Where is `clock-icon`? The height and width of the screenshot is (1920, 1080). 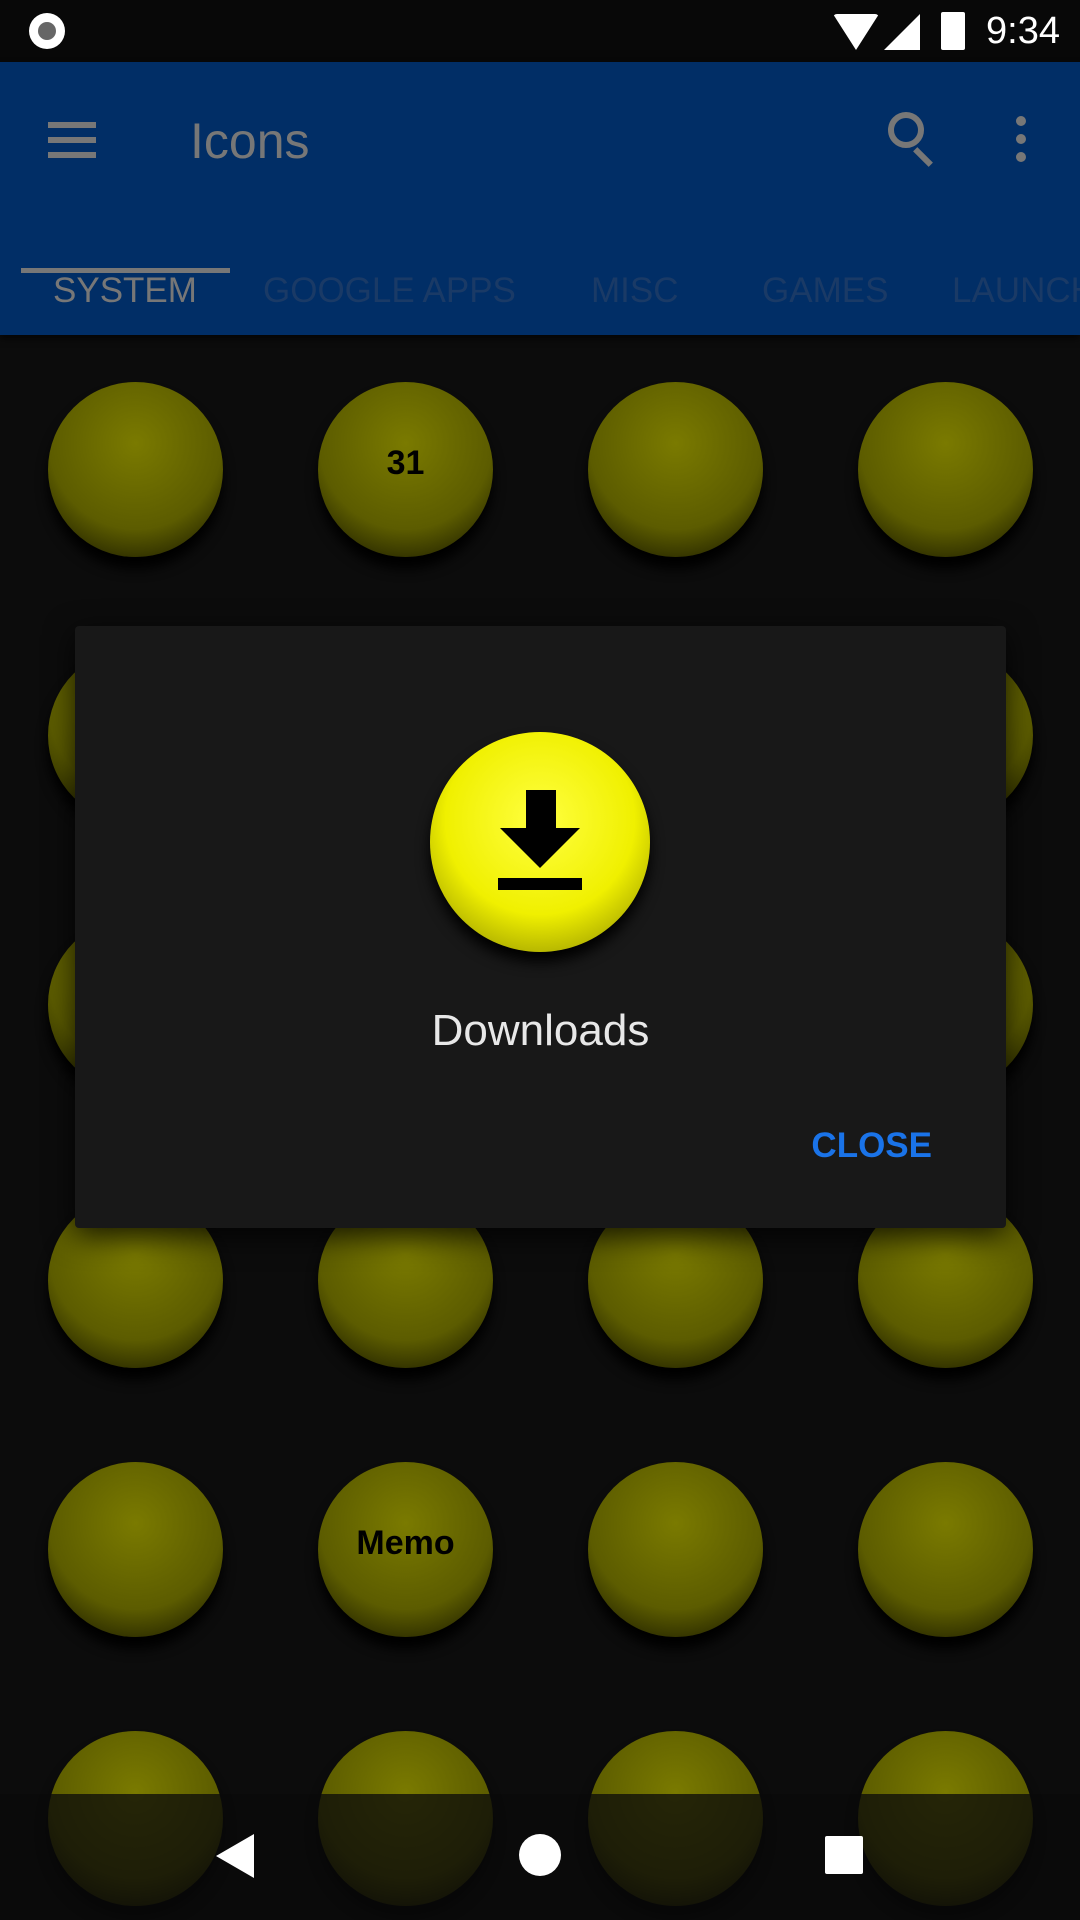
clock-icon is located at coordinates (945, 469).